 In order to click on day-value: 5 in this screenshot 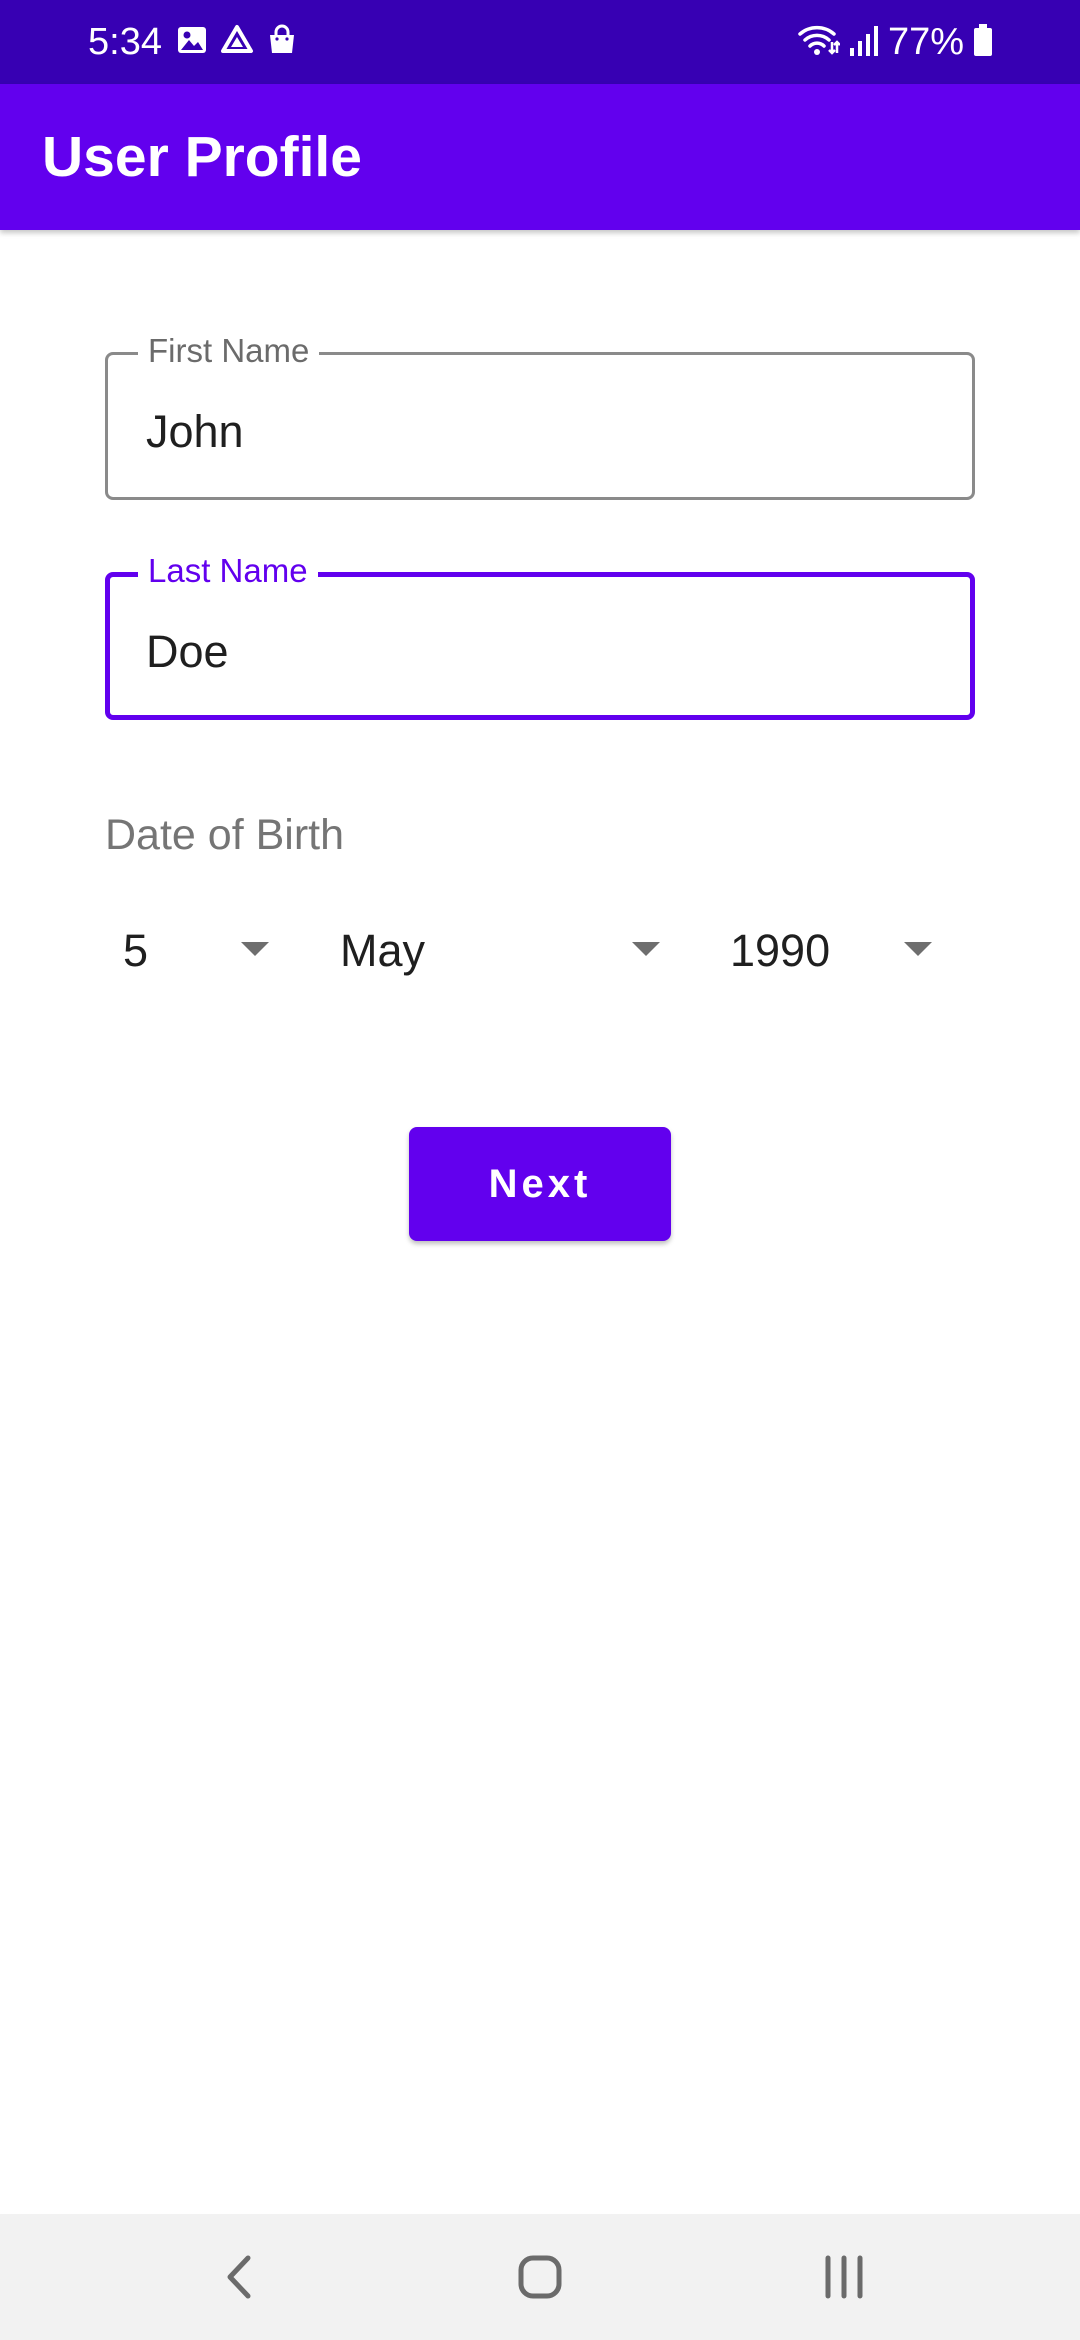, I will do `click(136, 950)`.